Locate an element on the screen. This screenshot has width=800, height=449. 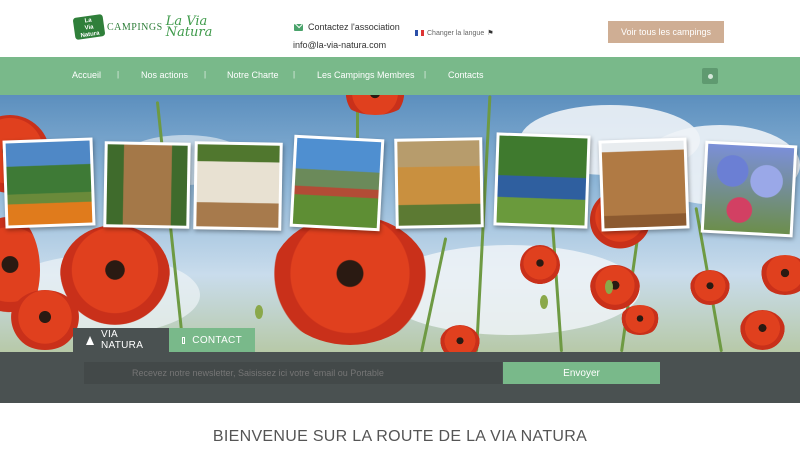
email-link: info@la-via-natura.com is located at coordinates (339, 45).